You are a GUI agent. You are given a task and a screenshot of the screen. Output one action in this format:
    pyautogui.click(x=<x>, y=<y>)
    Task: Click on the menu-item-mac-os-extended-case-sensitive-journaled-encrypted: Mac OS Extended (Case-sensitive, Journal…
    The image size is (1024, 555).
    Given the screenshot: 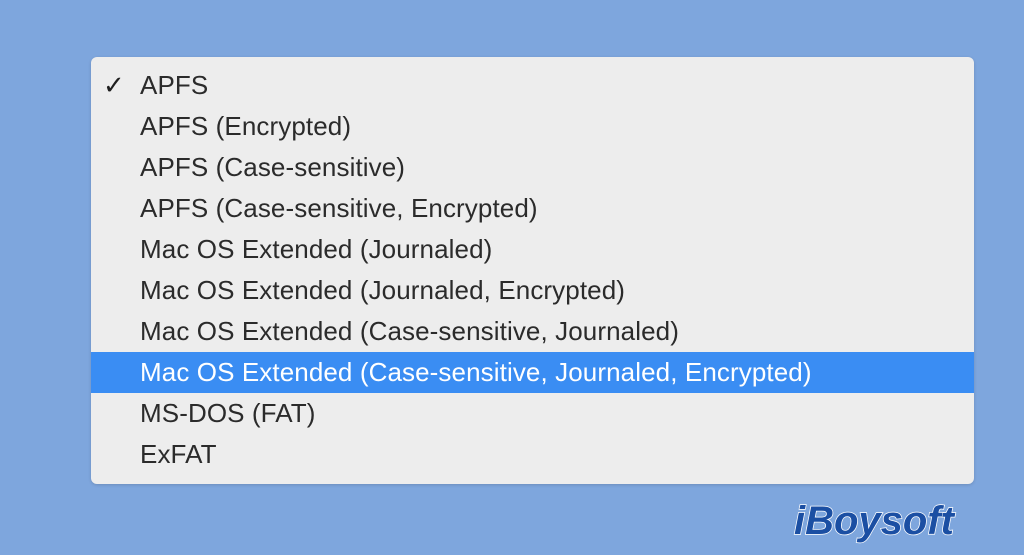 What is the action you would take?
    pyautogui.click(x=532, y=372)
    